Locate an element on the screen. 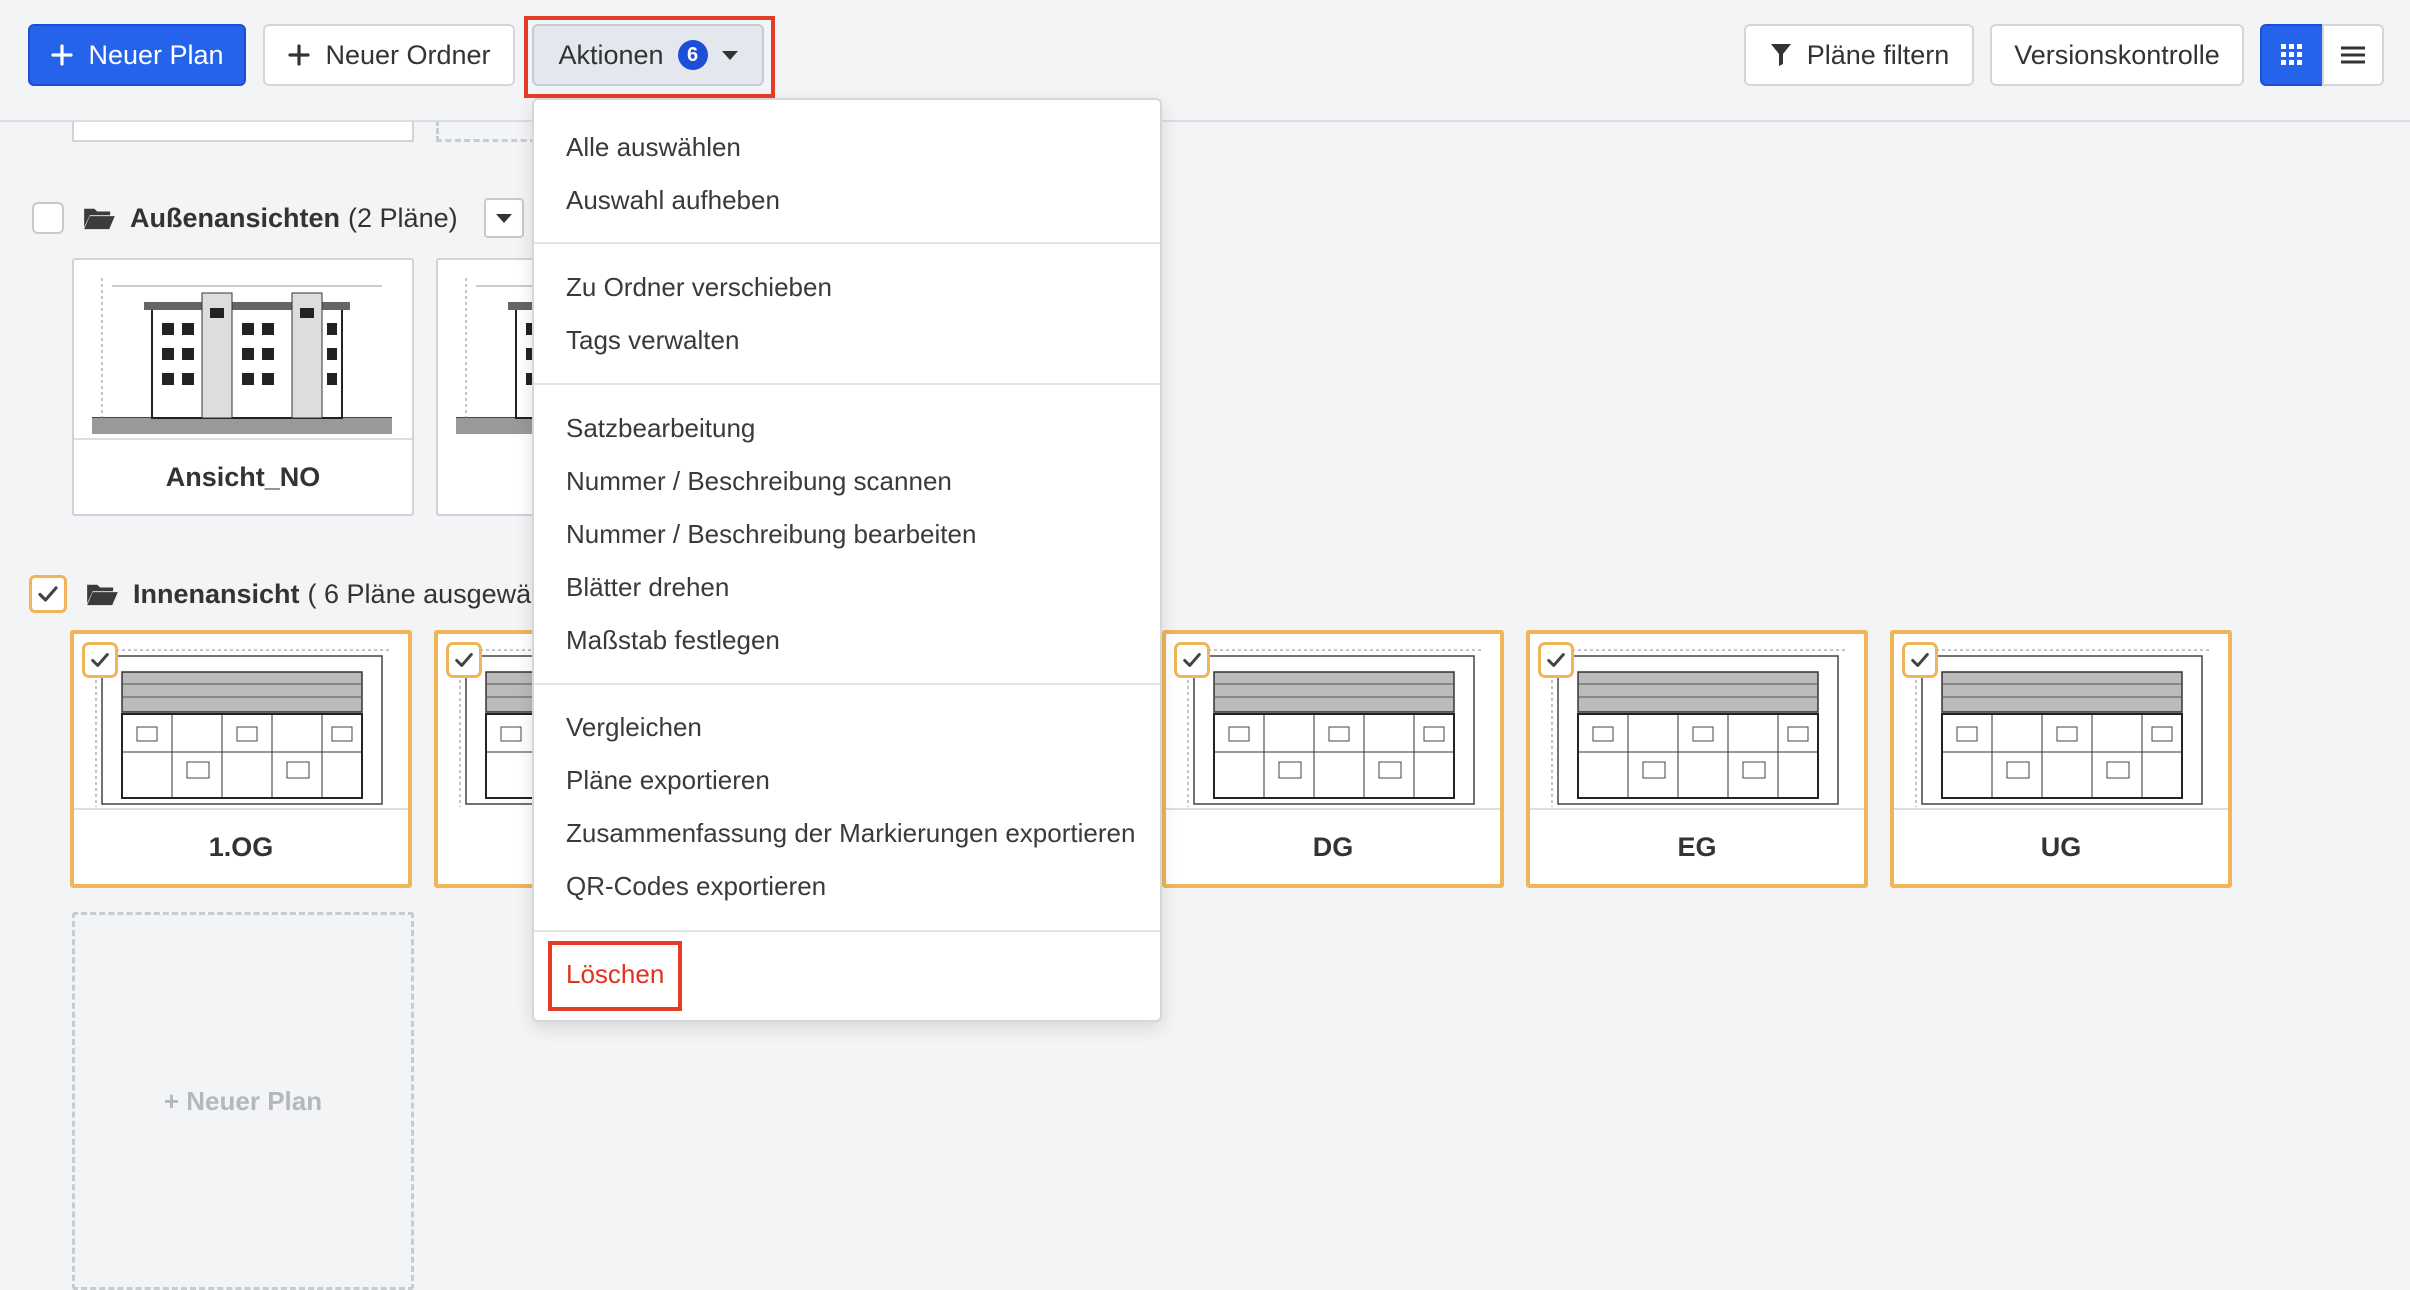 The height and width of the screenshot is (1290, 2410). plan-card: Ansicht_NO is located at coordinates (243, 387).